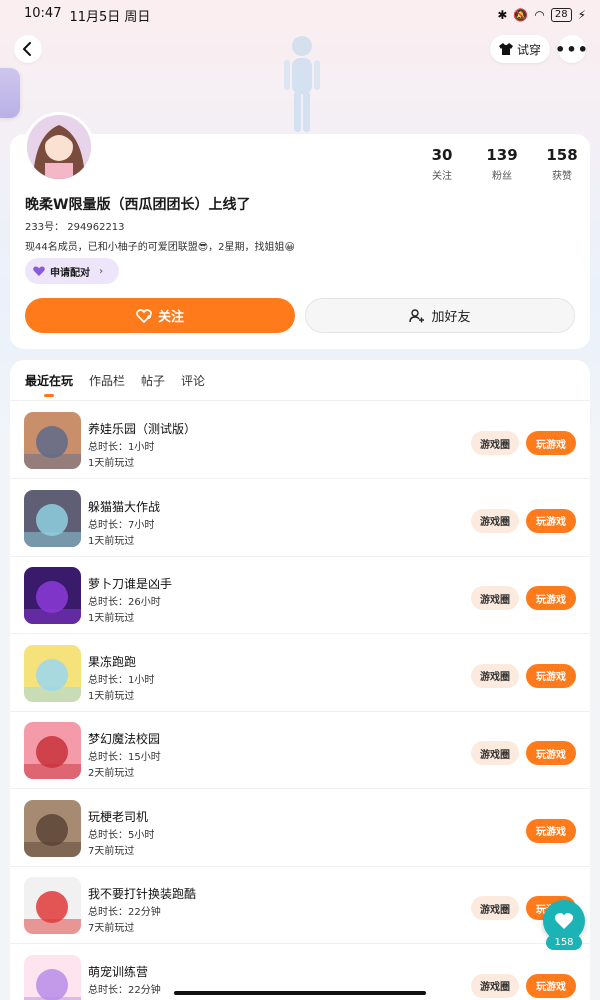 The height and width of the screenshot is (1000, 600). Describe the element at coordinates (502, 155) in the screenshot. I see `stat-number: 139` at that location.